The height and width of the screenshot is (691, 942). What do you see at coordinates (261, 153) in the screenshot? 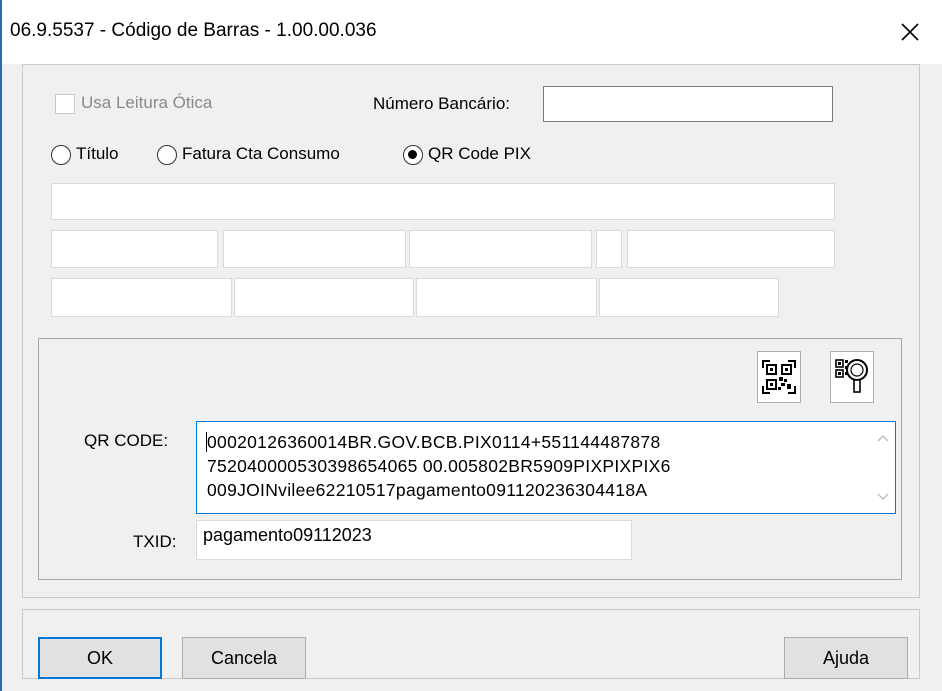
I see `radio-fatura-label: Fatura Cta Consumo` at bounding box center [261, 153].